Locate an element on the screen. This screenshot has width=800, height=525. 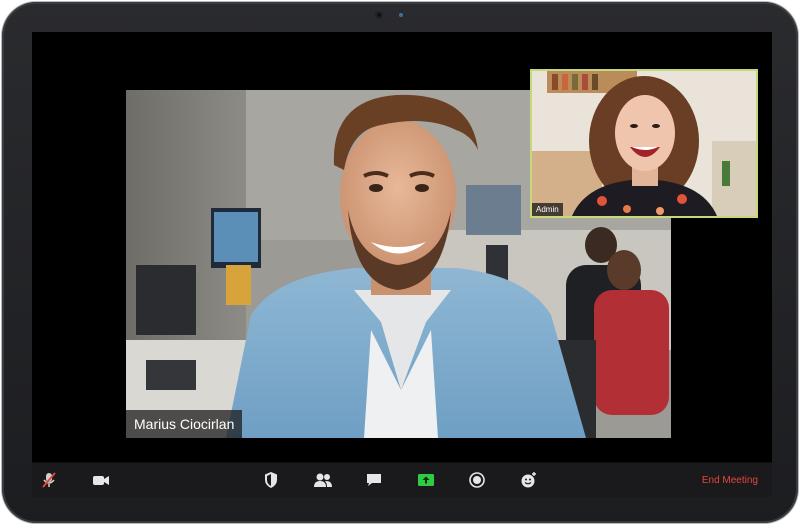
record-icon is located at coordinates (477, 480).